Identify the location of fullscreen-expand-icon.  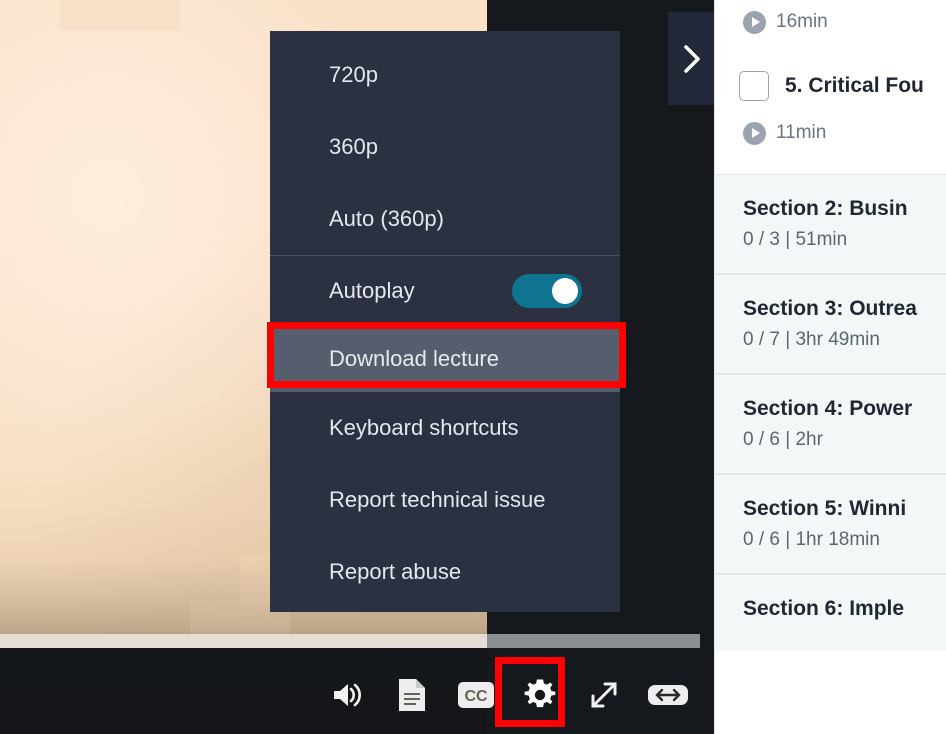
(604, 695).